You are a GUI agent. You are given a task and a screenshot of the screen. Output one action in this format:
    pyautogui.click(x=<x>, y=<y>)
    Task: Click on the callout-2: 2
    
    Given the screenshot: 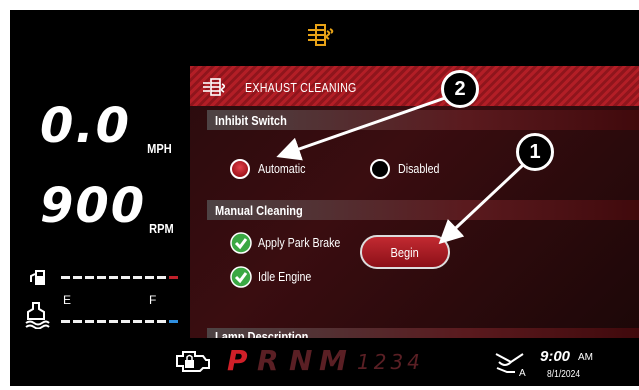 What is the action you would take?
    pyautogui.click(x=460, y=89)
    